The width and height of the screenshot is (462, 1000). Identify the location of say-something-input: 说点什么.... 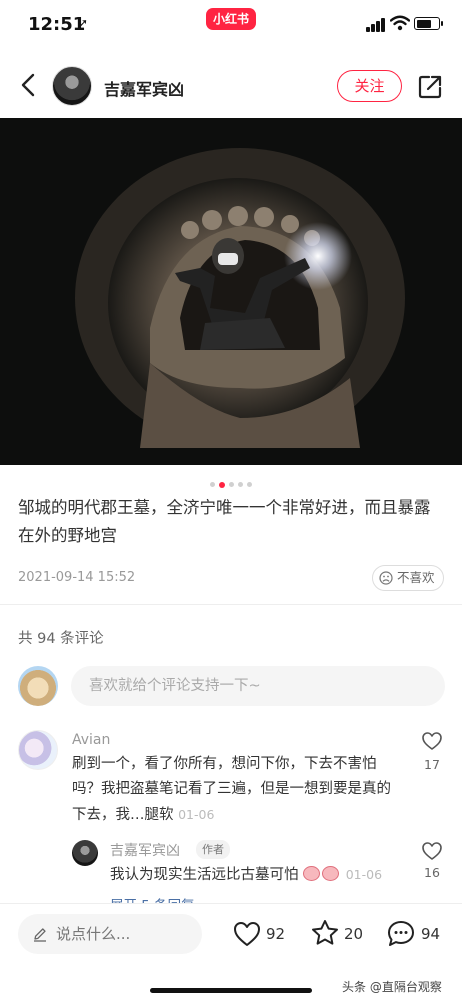
(110, 934).